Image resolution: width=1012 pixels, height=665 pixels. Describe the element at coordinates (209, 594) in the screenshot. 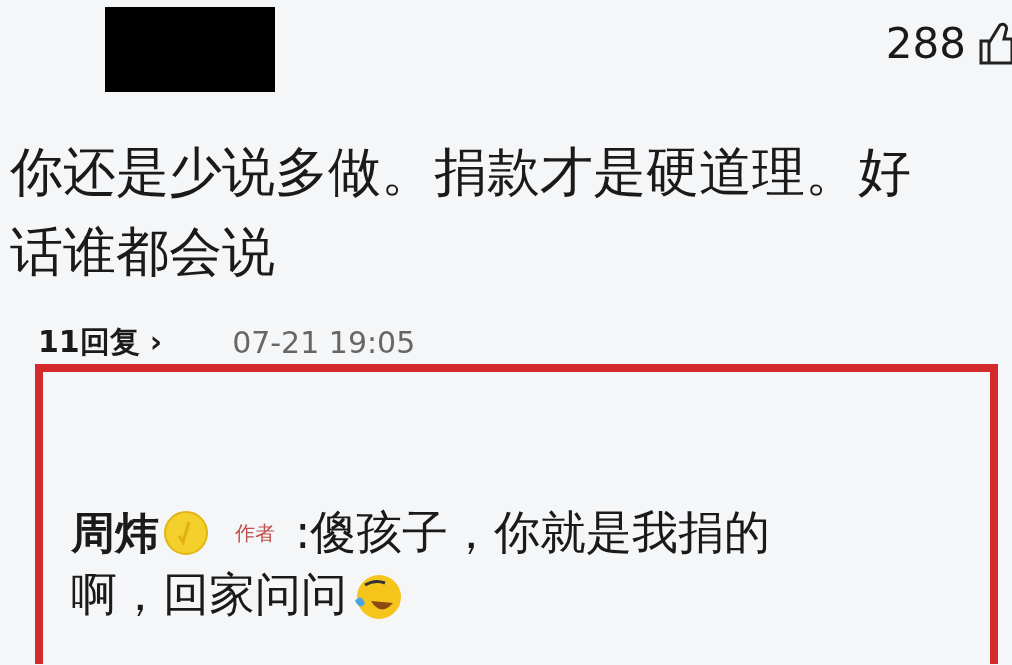

I see `reply-text-line: 啊，回家问问` at that location.